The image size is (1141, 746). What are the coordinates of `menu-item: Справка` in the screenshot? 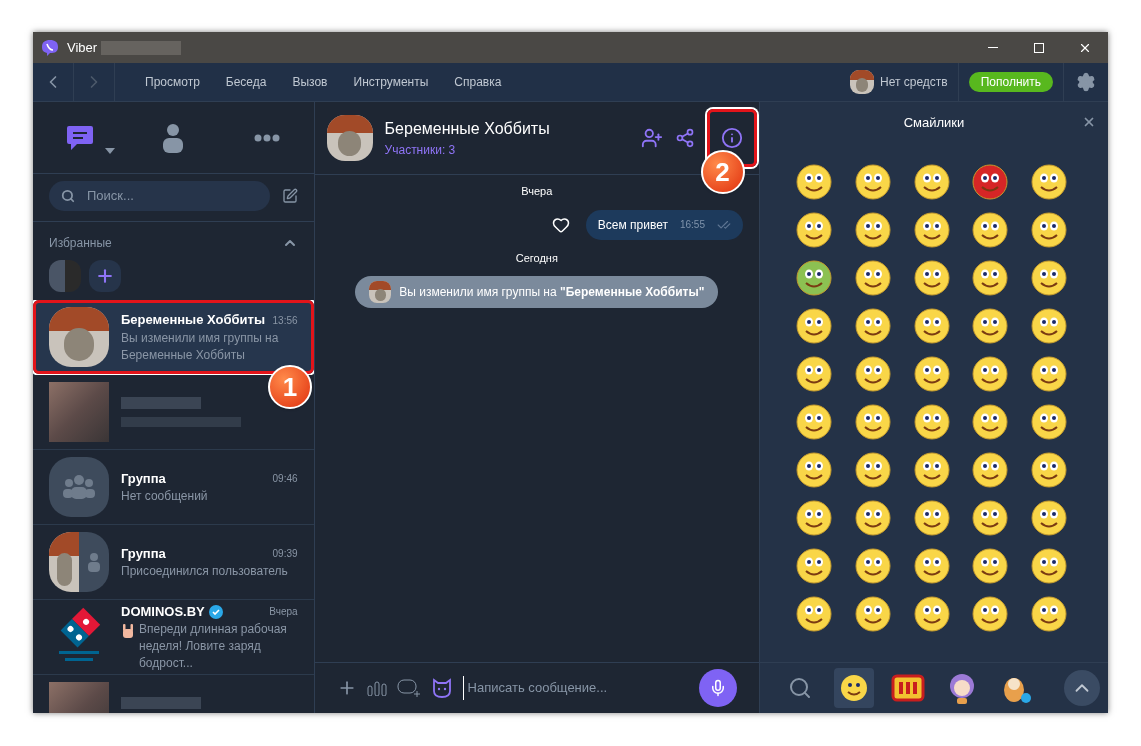 It's located at (478, 82).